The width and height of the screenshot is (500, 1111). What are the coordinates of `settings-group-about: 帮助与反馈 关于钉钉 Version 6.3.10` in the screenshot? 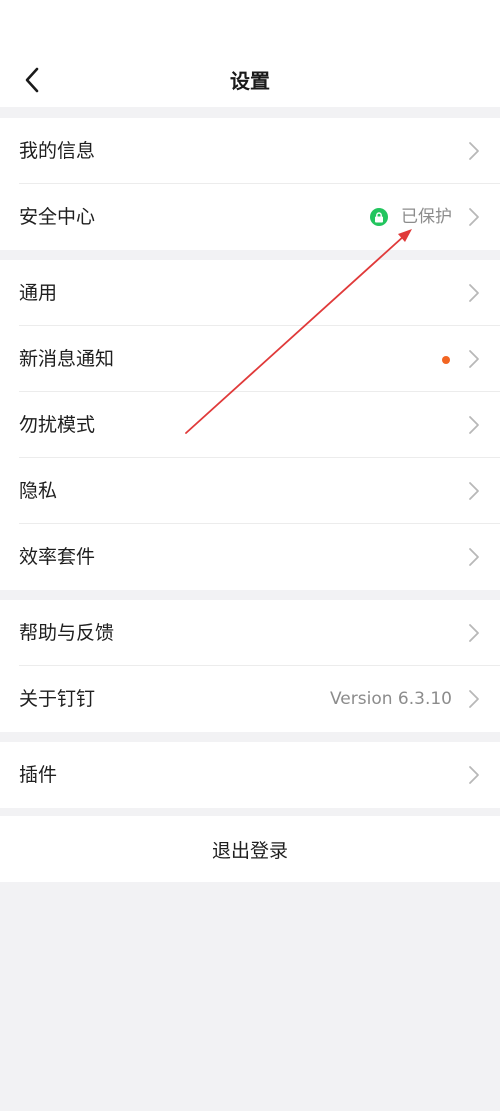 It's located at (250, 666).